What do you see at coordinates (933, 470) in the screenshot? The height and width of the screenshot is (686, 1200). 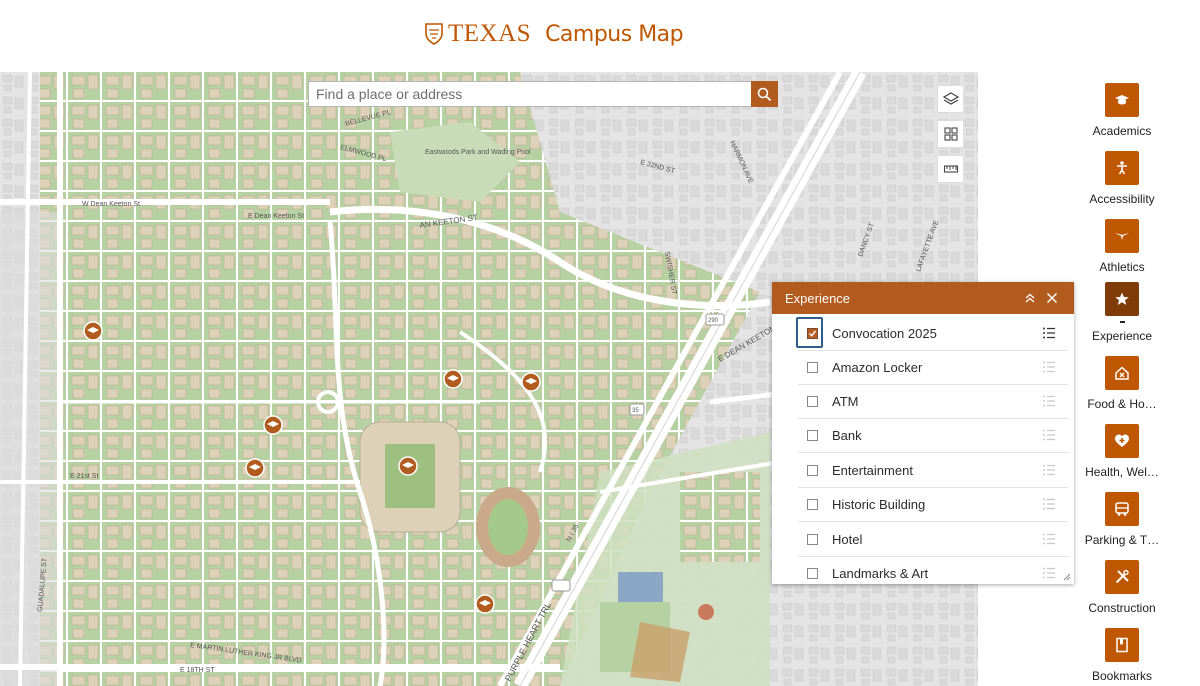 I see `layer-item-entertainment: Entertainment` at bounding box center [933, 470].